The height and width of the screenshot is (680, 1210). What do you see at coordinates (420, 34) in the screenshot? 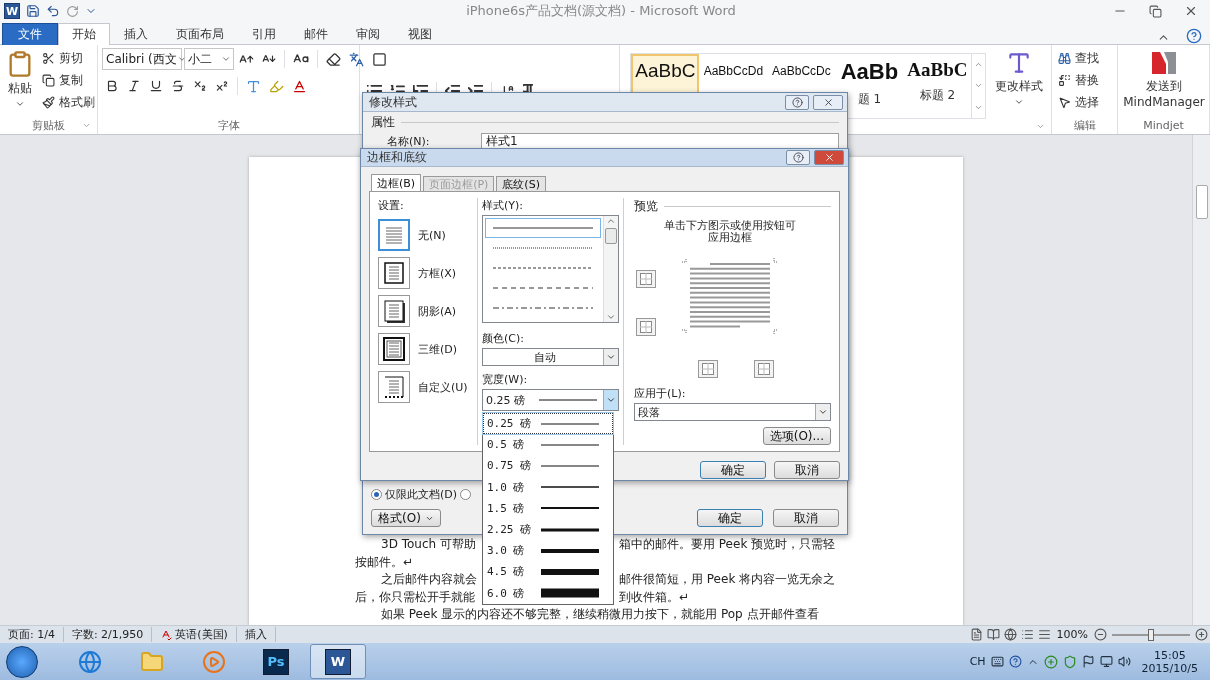
I see `ribbon-tab: 视图` at bounding box center [420, 34].